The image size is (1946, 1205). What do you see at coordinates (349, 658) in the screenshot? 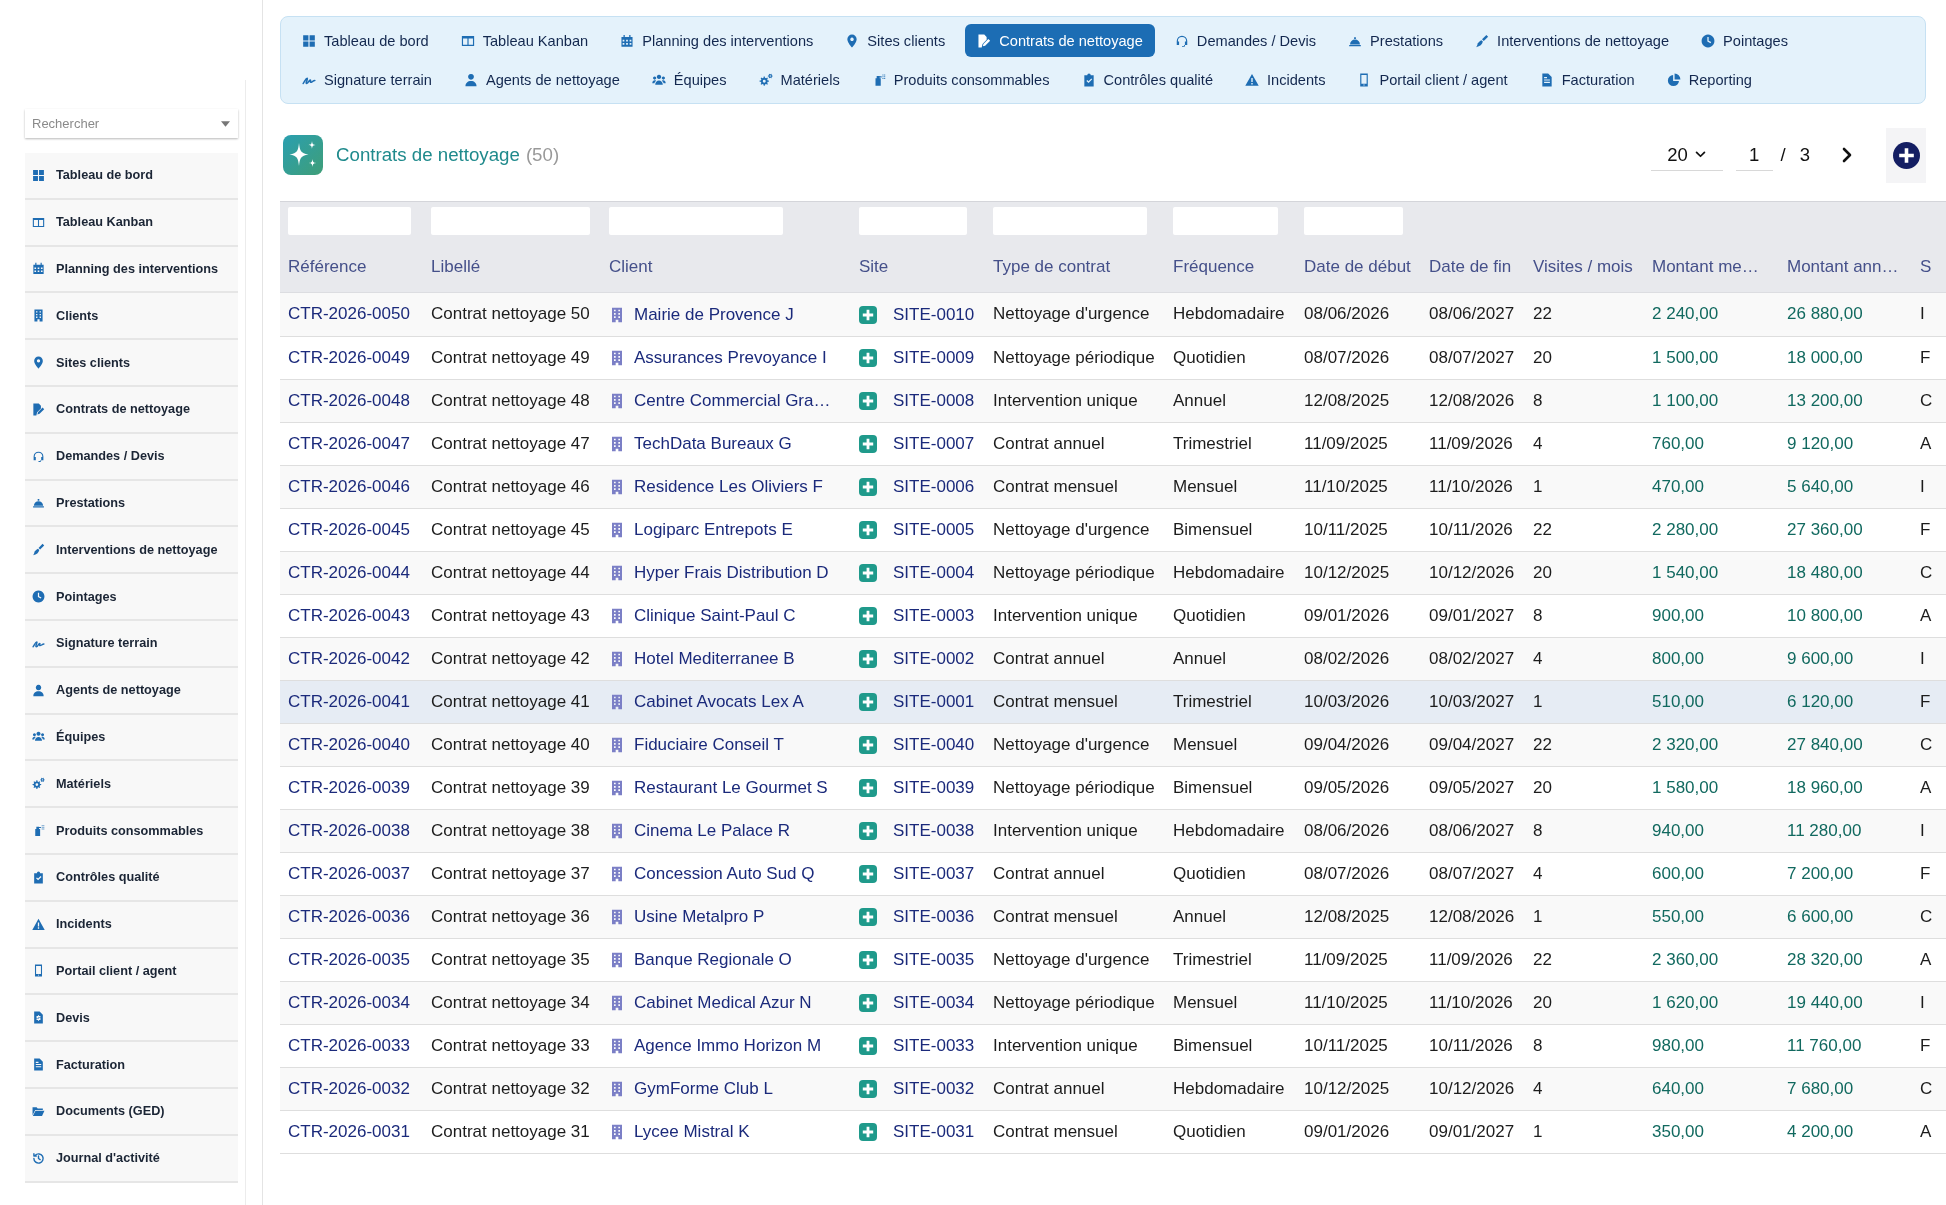
I see `reference-link: CTR-2026-0042` at bounding box center [349, 658].